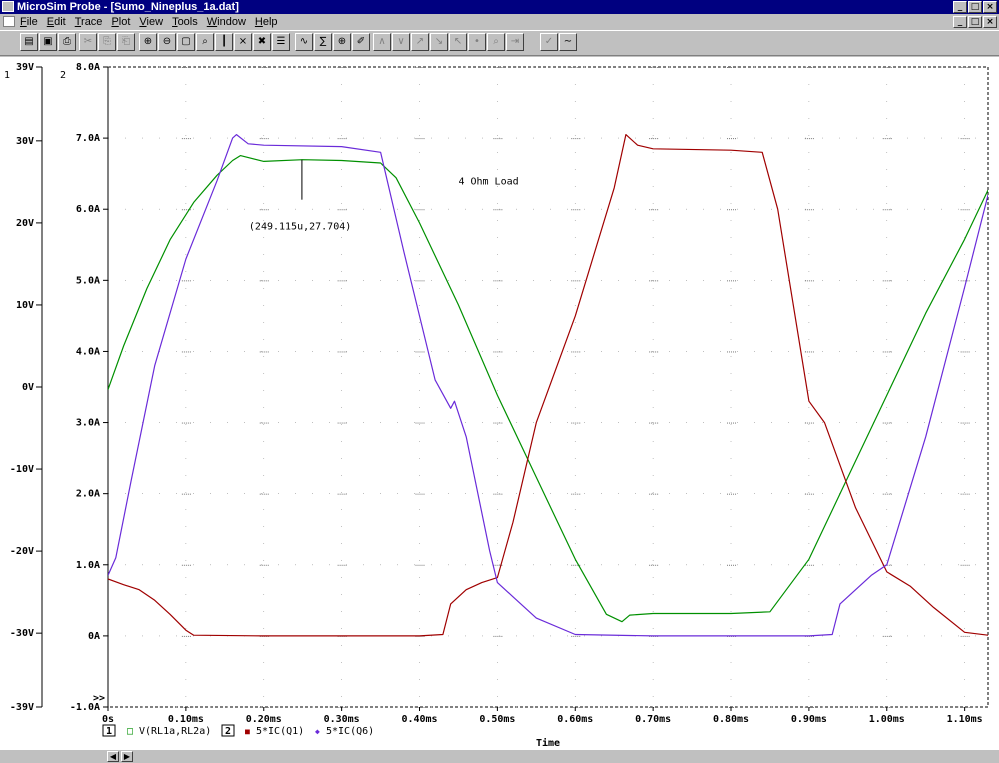 This screenshot has width=999, height=763. Describe the element at coordinates (22, 633) in the screenshot. I see `y-axis-1-tick-label: -30V` at that location.